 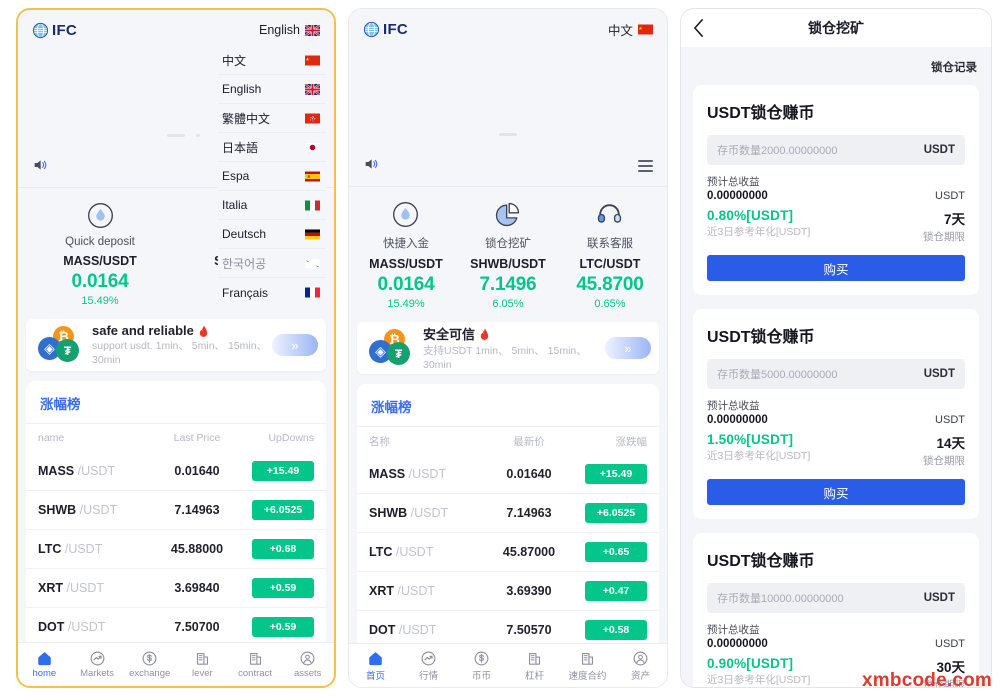 What do you see at coordinates (176, 135) in the screenshot?
I see `carousel-dot-active` at bounding box center [176, 135].